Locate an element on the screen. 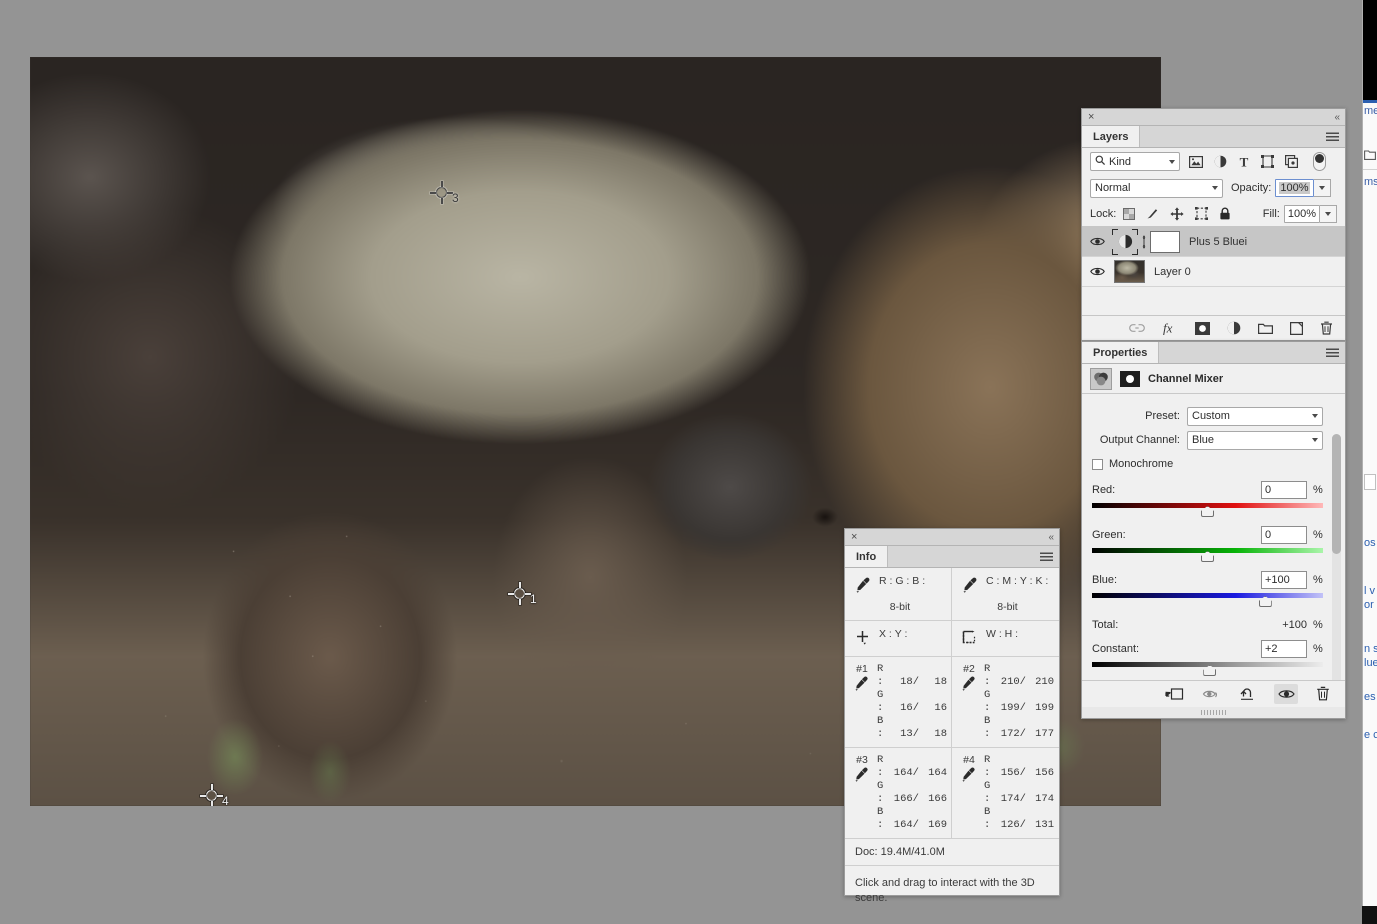 The height and width of the screenshot is (924, 1377). opacity-stepper is located at coordinates (1322, 188).